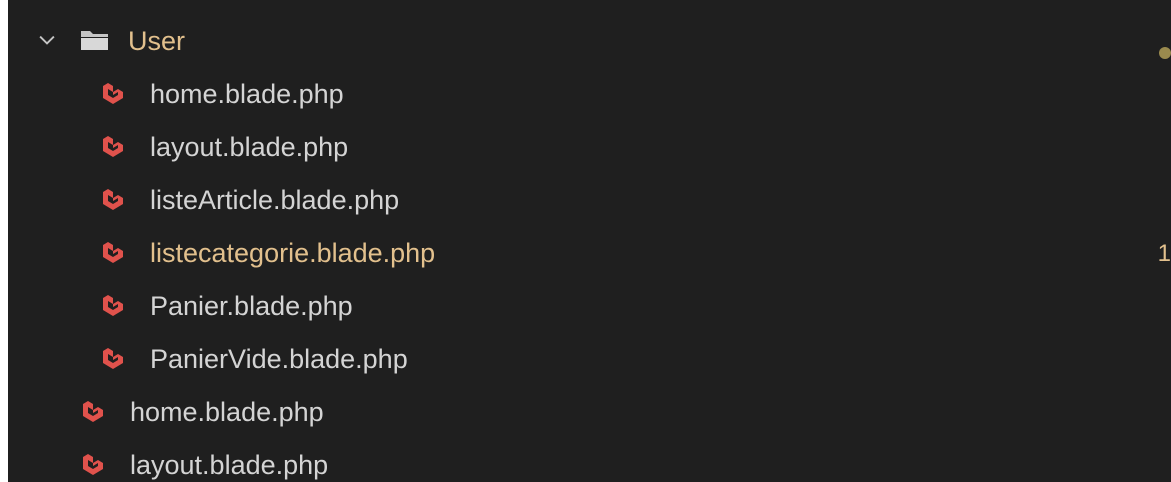 This screenshot has width=1171, height=482. Describe the element at coordinates (293, 253) in the screenshot. I see `file-label: listecategorie.blade.php` at that location.